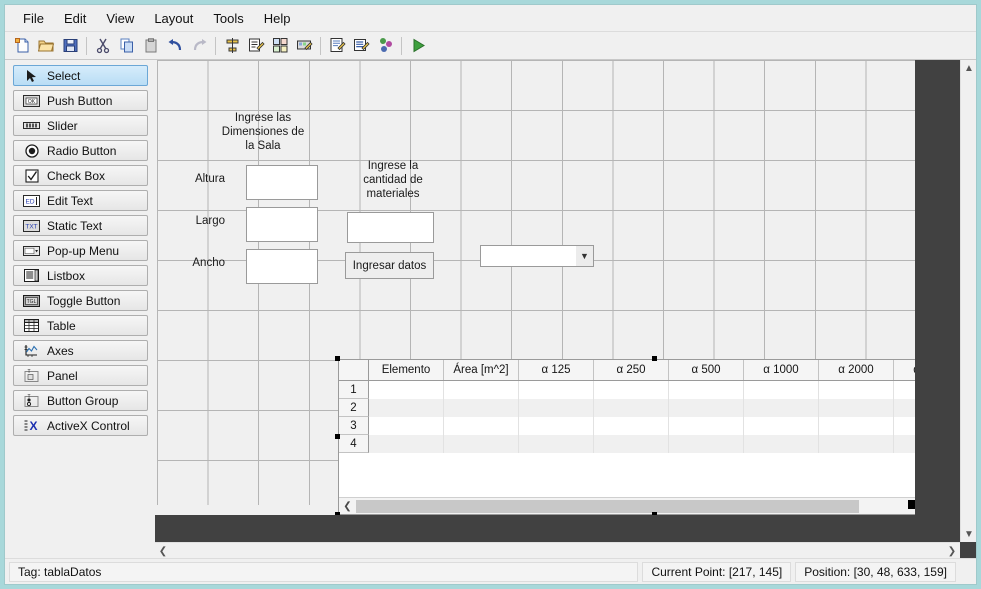 The height and width of the screenshot is (589, 981). What do you see at coordinates (706, 370) in the screenshot?
I see `table-header-a500: α 500` at bounding box center [706, 370].